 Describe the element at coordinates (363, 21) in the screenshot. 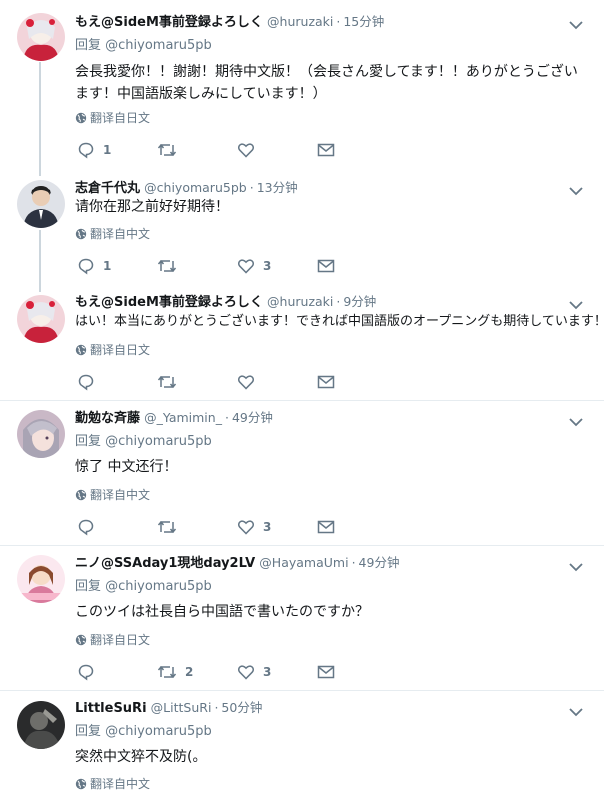

I see `timestamp: 15分钟` at that location.